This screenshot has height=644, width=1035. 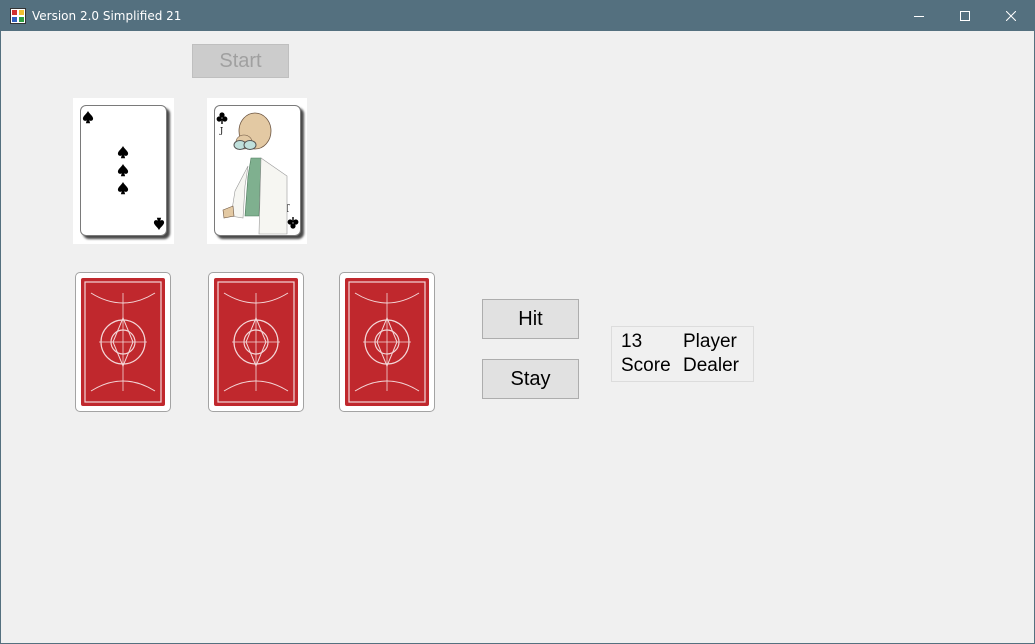 I want to click on jack-of-clubs-card: J J, so click(x=257, y=170).